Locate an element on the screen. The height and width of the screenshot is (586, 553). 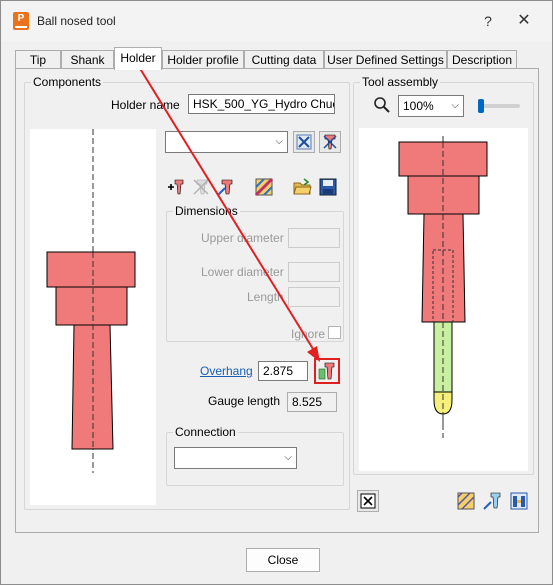
tab-tip: Tip is located at coordinates (38, 60).